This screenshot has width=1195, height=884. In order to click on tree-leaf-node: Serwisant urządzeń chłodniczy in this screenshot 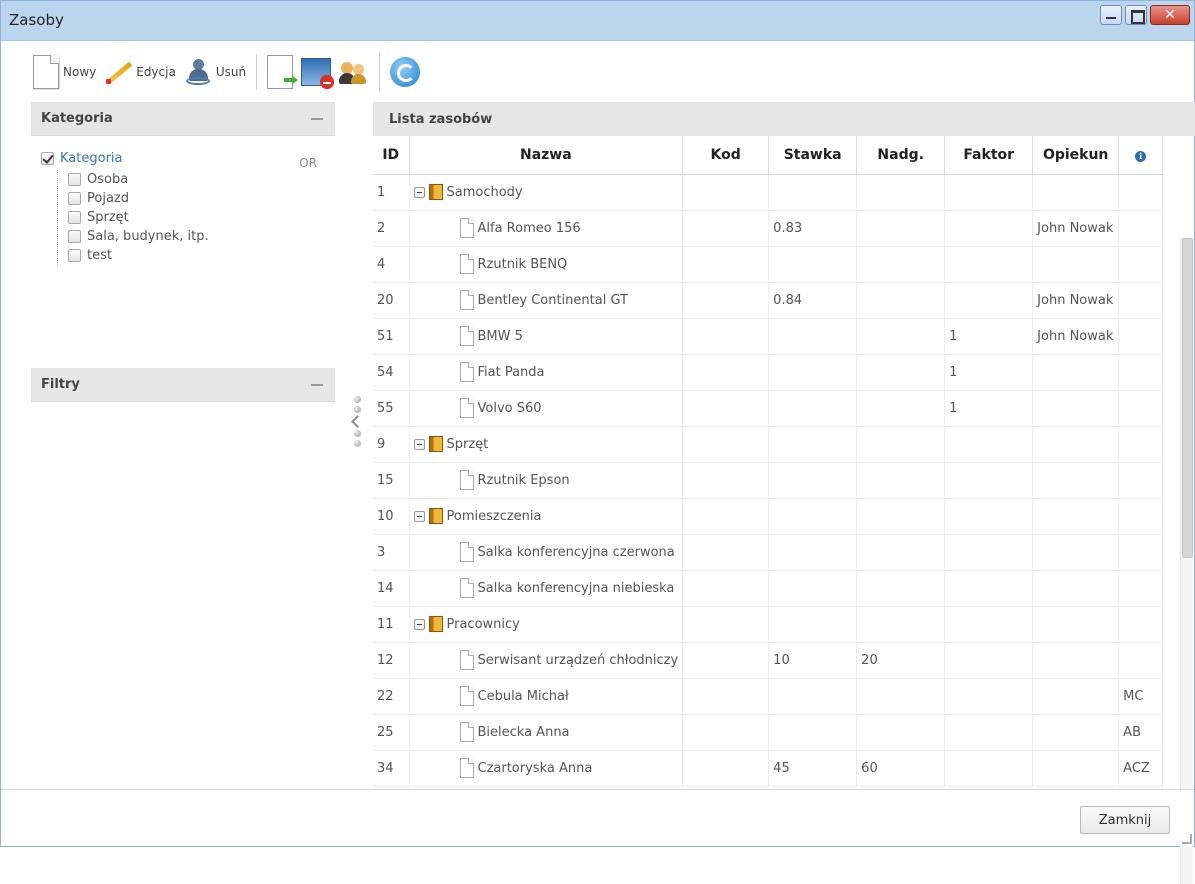, I will do `click(546, 660)`.